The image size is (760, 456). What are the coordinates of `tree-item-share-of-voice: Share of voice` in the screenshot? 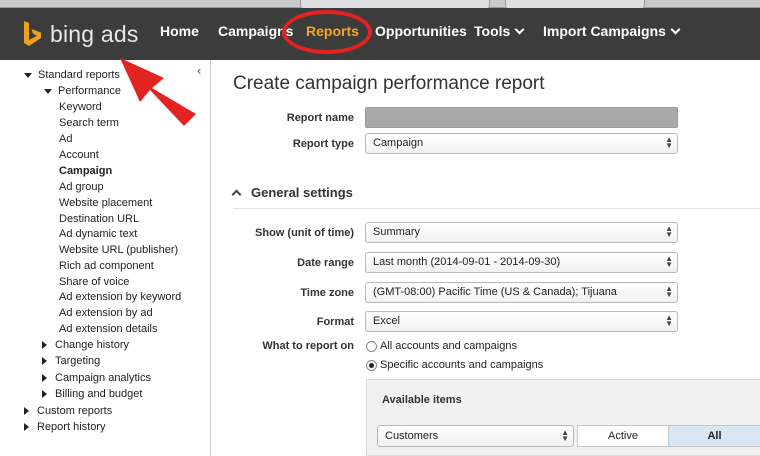 It's located at (94, 282).